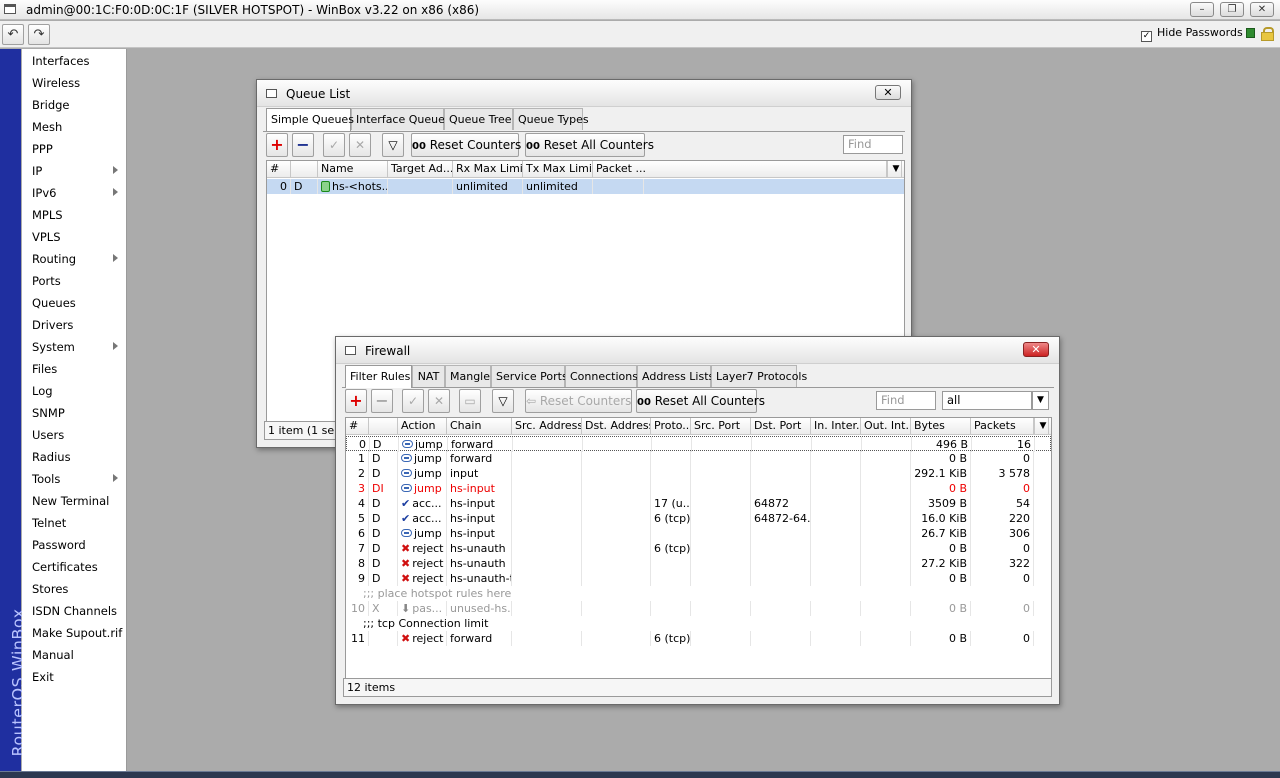 The width and height of the screenshot is (1280, 778). Describe the element at coordinates (74, 281) in the screenshot. I see `menu-item-ports: Ports` at that location.